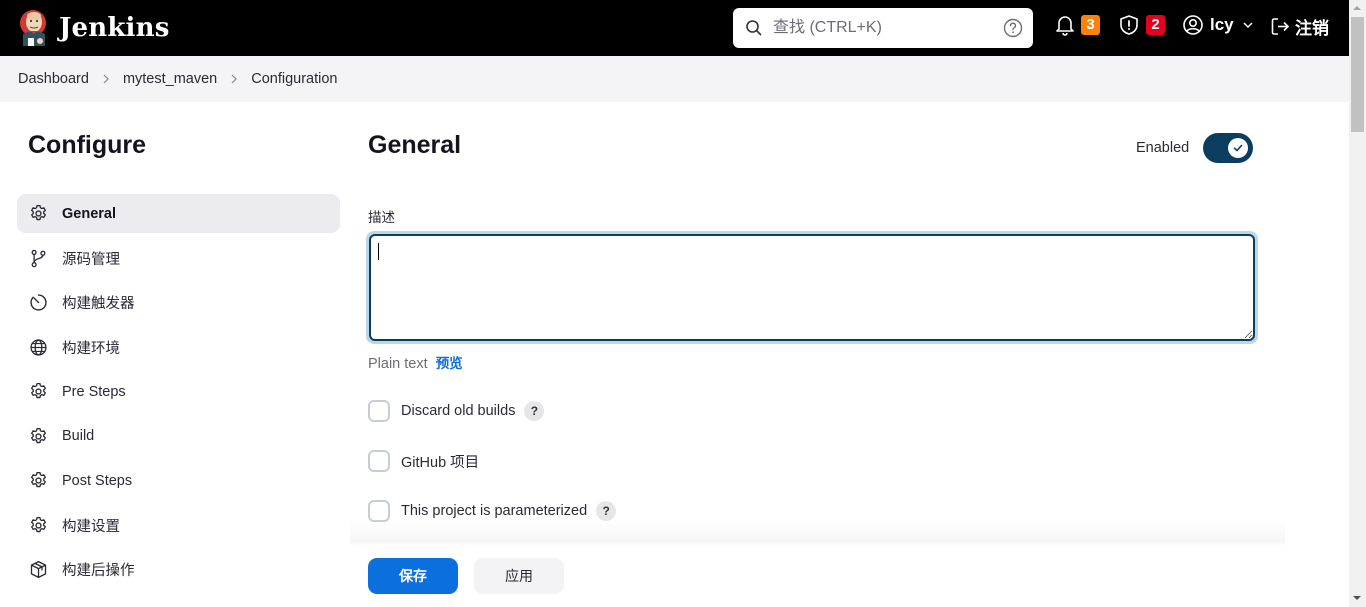  I want to click on sidebar-item-build: Build, so click(178, 436).